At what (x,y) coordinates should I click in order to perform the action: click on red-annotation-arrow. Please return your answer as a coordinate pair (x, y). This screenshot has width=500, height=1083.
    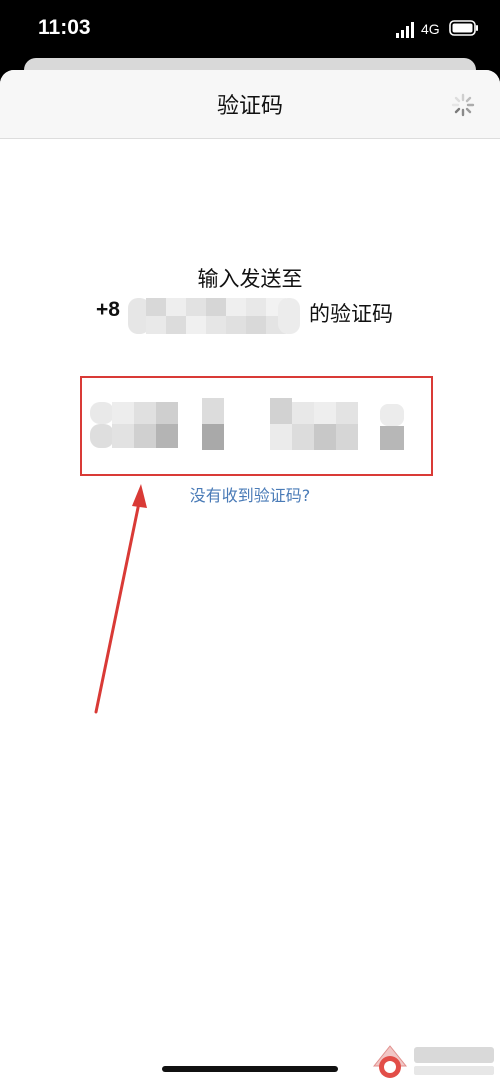
    Looking at the image, I should click on (120, 599).